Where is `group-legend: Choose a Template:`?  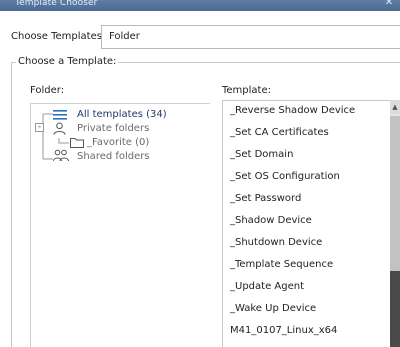 group-legend: Choose a Template: is located at coordinates (67, 61).